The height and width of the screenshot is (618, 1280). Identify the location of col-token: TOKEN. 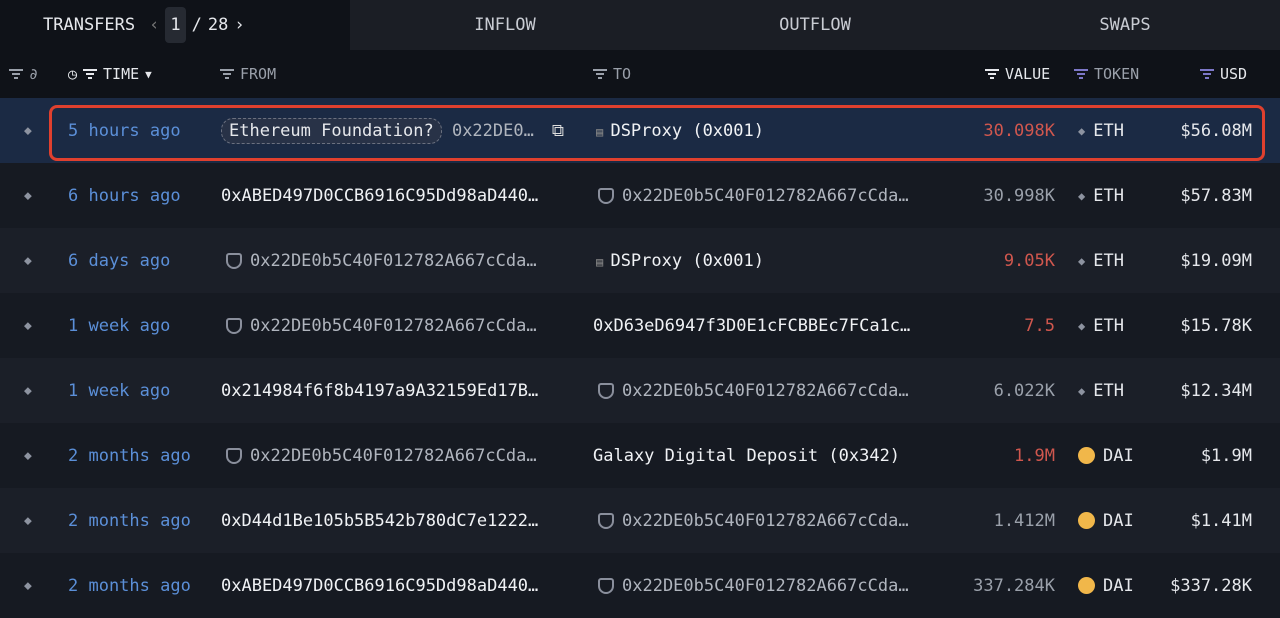
(1116, 74).